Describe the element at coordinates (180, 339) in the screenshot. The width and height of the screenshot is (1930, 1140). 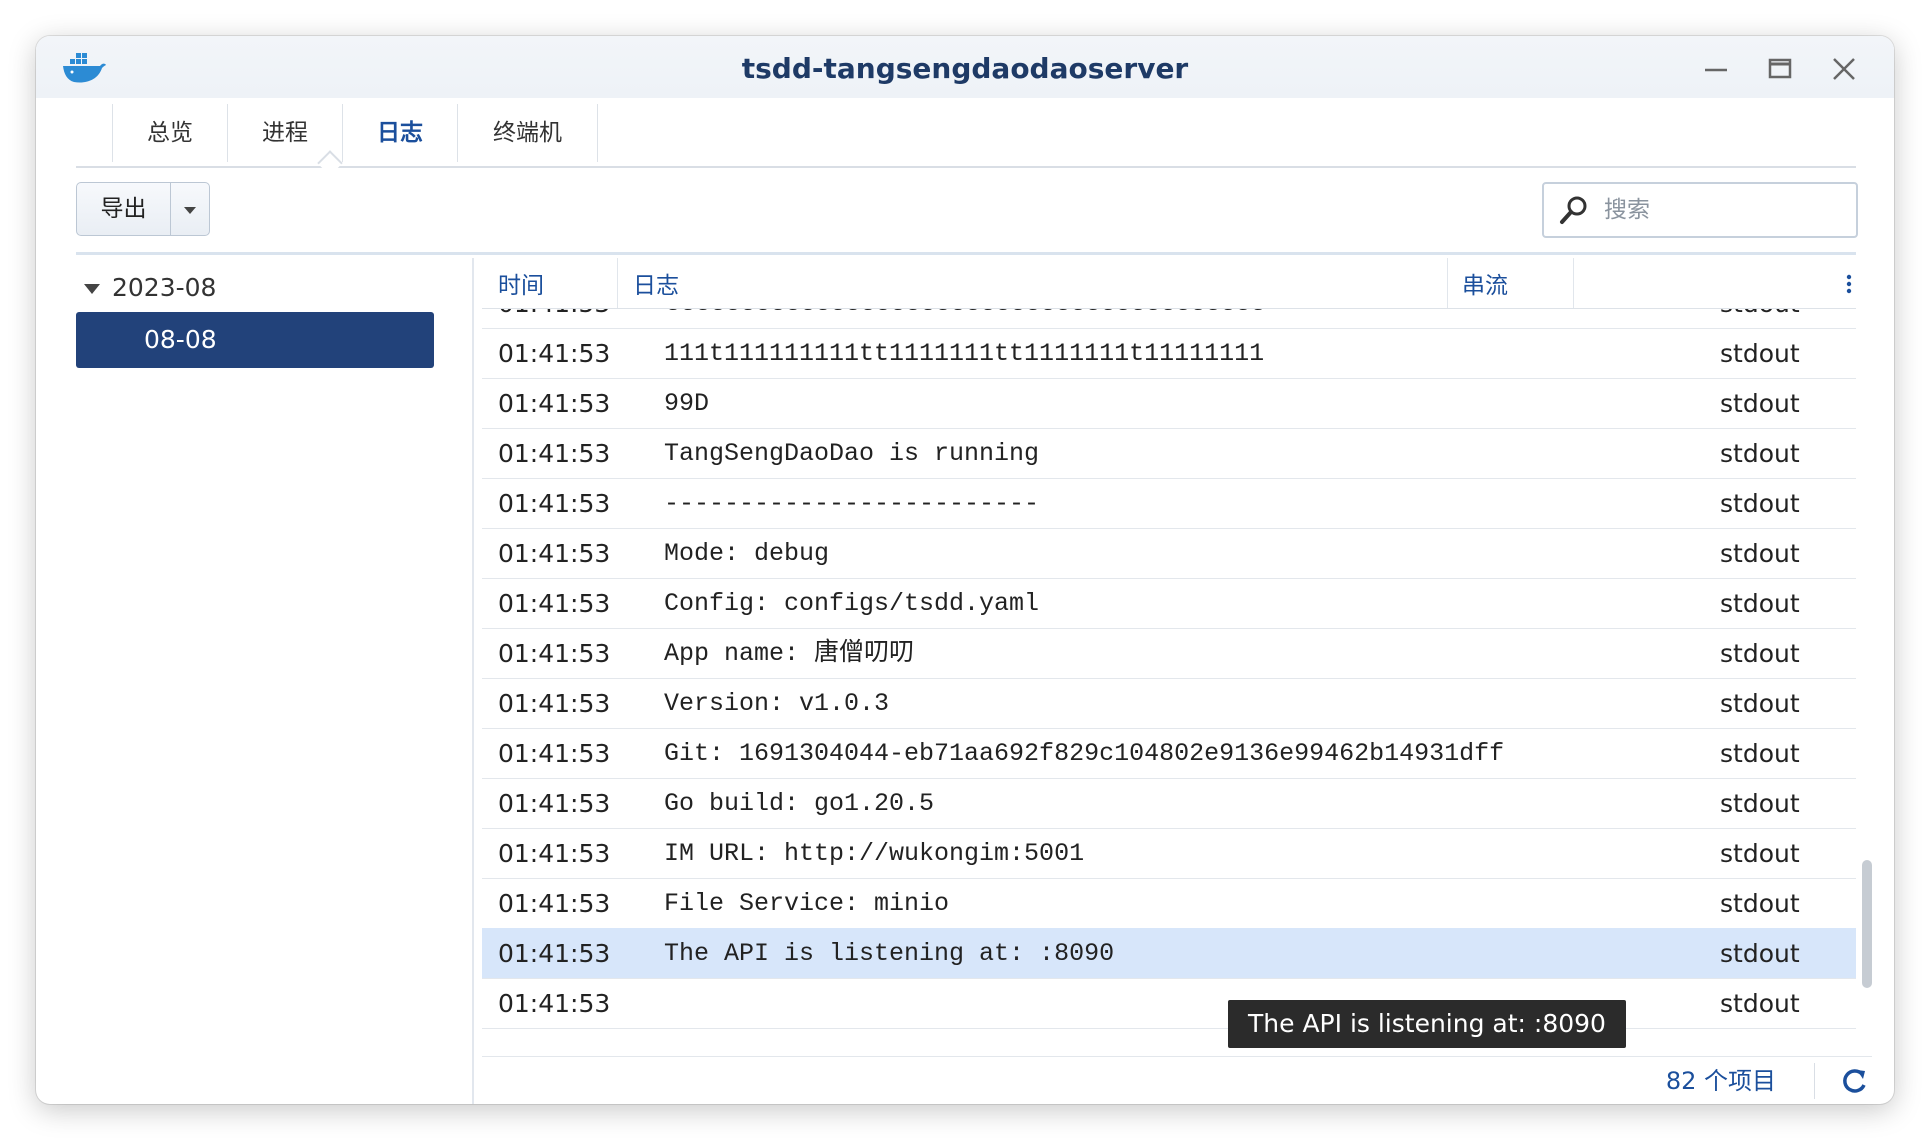
I see `tree-item-label: 08-08` at that location.